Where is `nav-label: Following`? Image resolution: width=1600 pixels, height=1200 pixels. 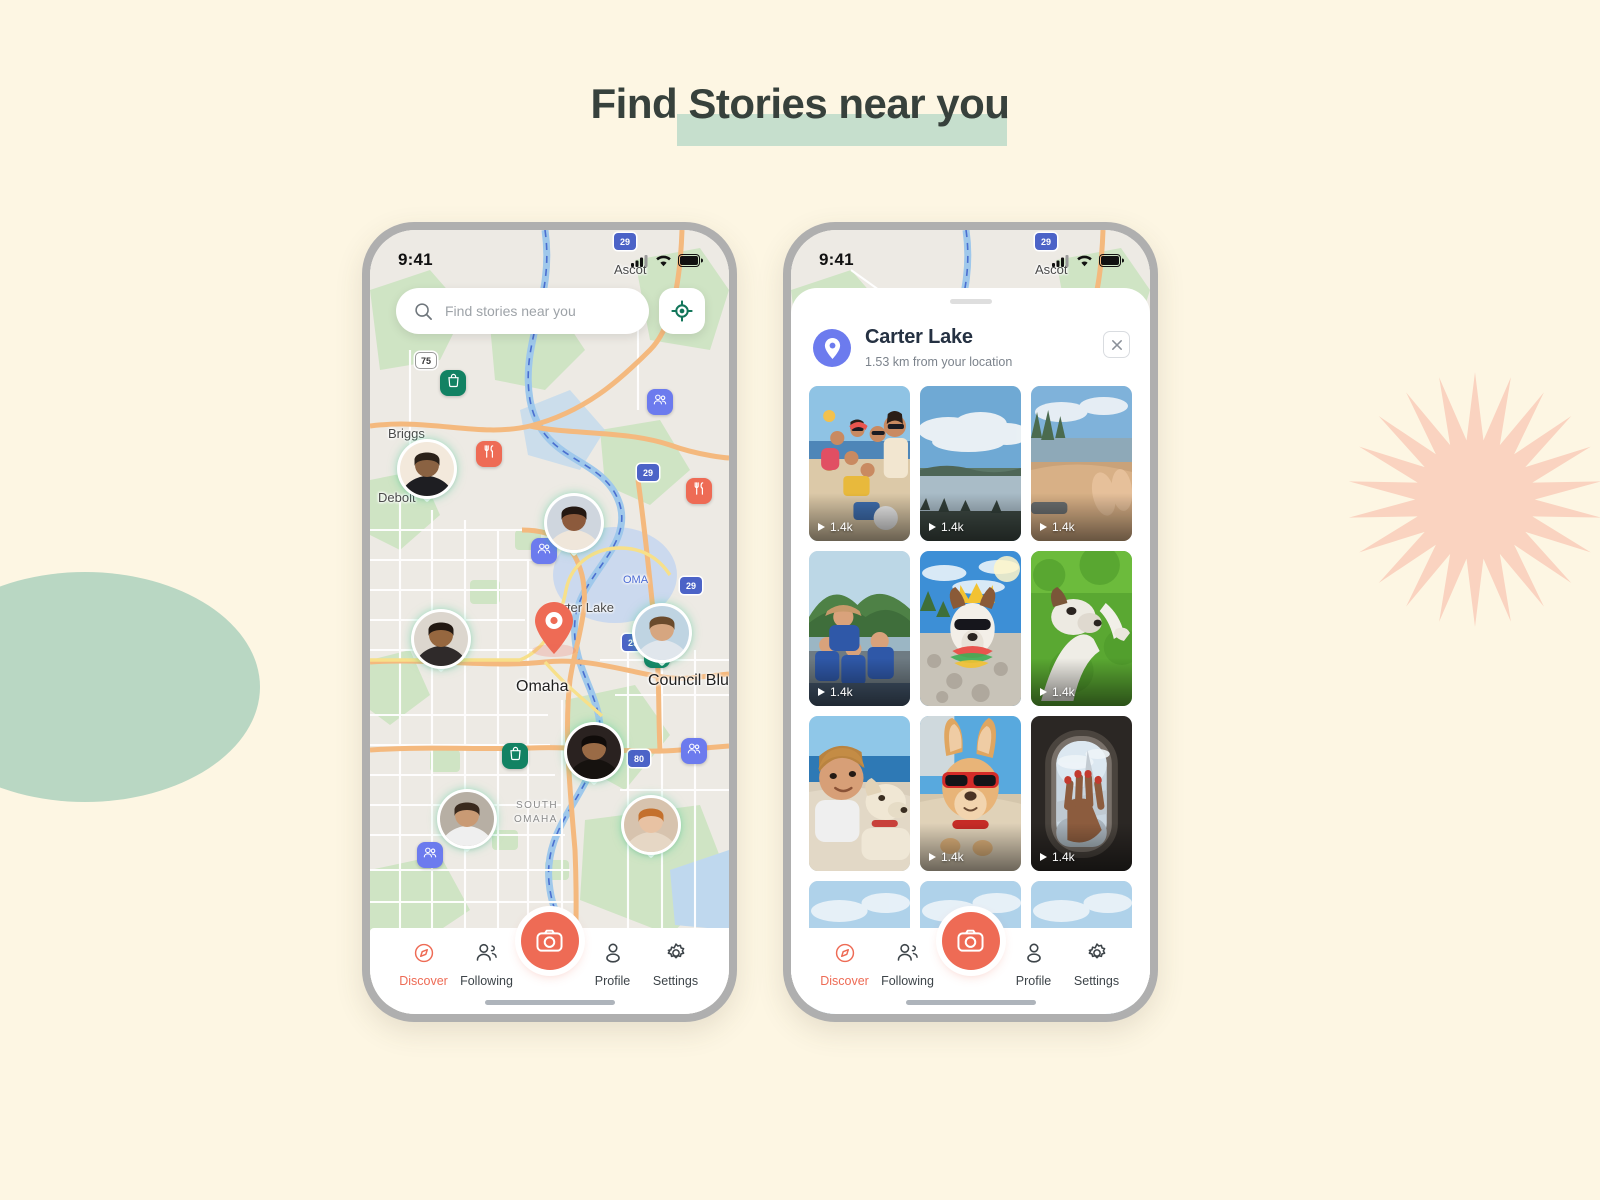 nav-label: Following is located at coordinates (486, 981).